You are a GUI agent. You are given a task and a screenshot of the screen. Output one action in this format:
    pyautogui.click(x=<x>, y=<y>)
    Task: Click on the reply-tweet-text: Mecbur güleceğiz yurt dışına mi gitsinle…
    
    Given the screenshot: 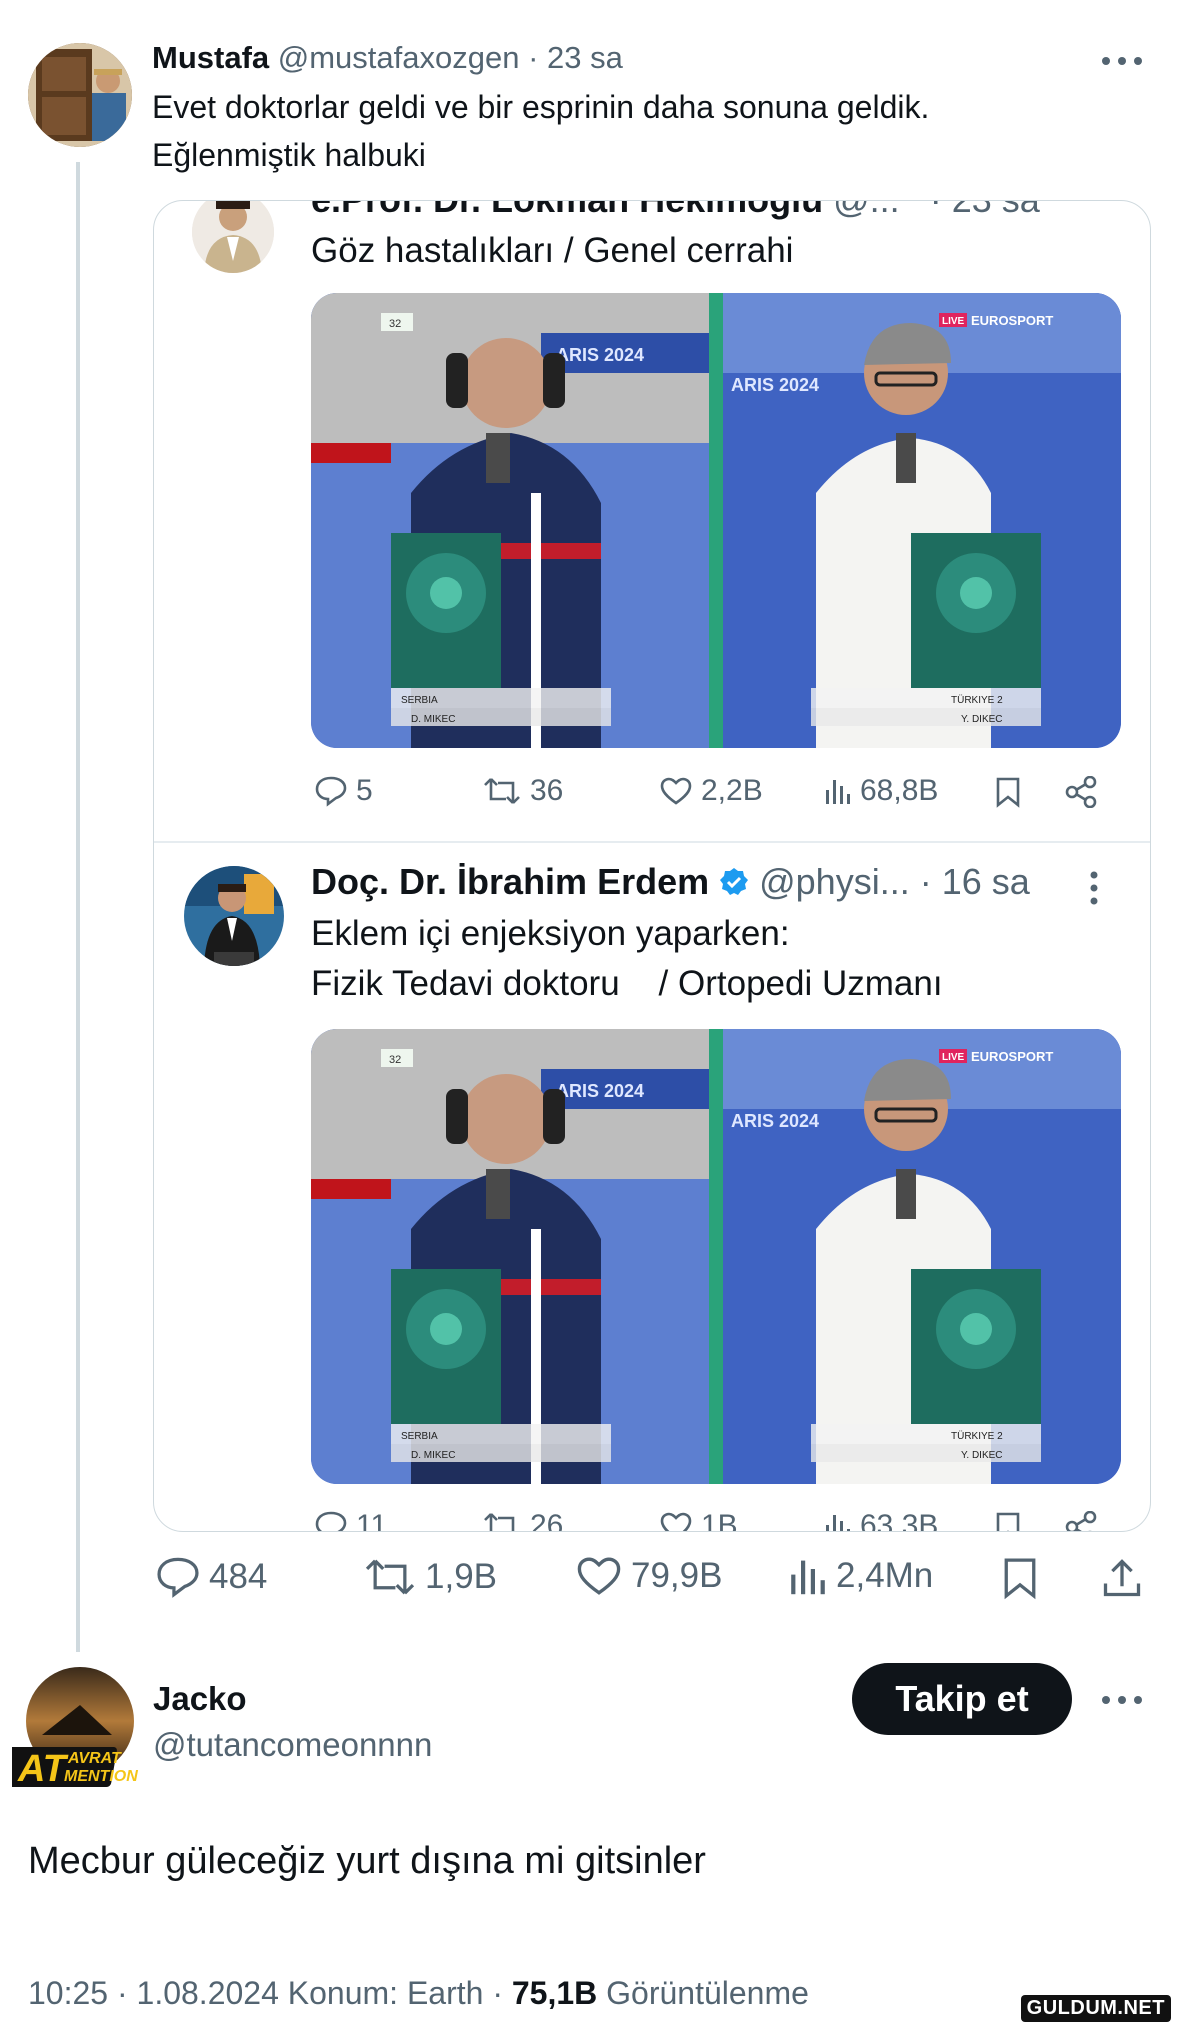 What is the action you would take?
    pyautogui.click(x=367, y=1861)
    